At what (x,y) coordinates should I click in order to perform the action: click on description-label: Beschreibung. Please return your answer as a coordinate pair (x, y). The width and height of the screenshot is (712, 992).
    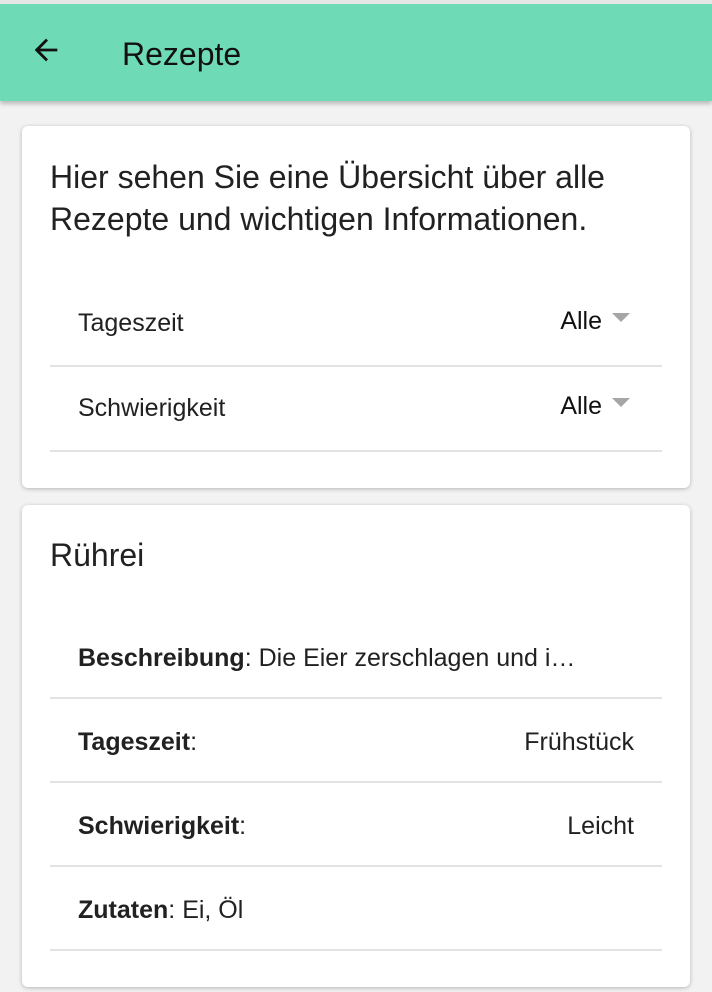
    Looking at the image, I should click on (161, 658).